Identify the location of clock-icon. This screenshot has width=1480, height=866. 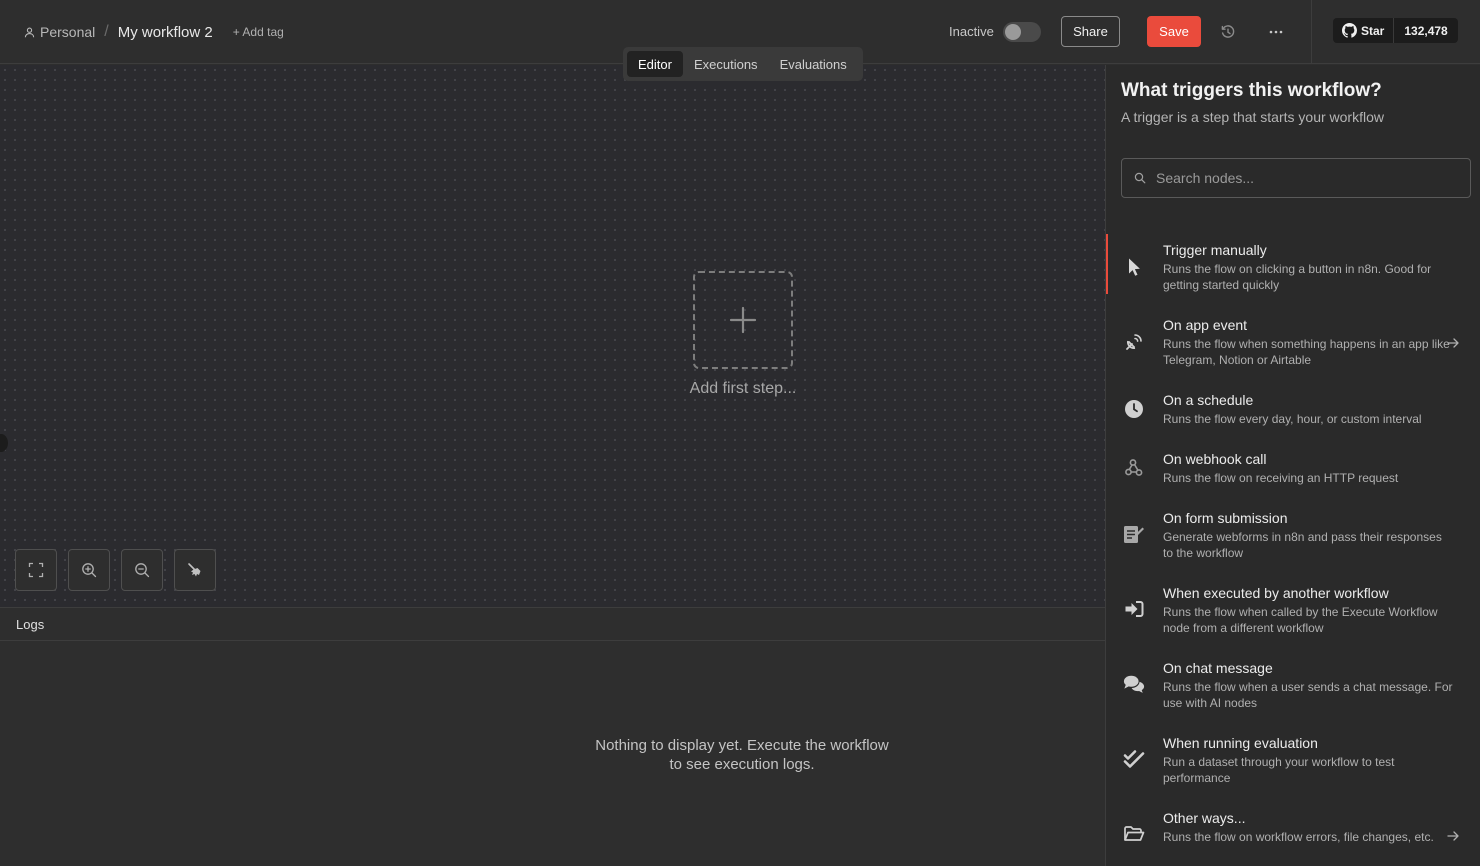
(1134, 409).